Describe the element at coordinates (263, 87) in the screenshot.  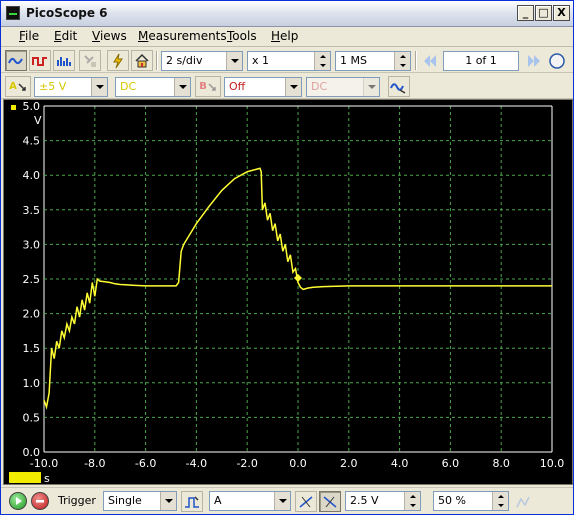
I see `channel-b-range-select: Off` at that location.